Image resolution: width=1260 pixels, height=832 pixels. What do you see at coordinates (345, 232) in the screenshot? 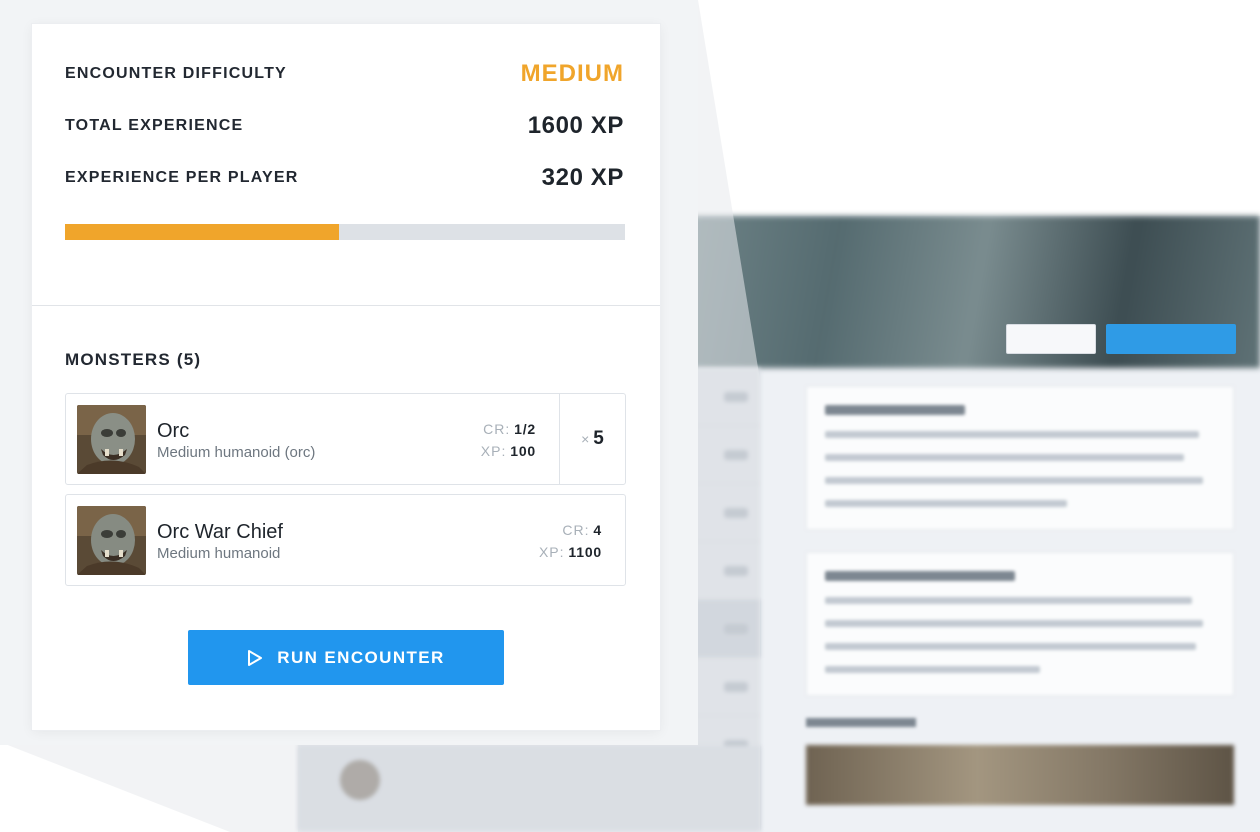
I see `difficulty-progress-bar` at bounding box center [345, 232].